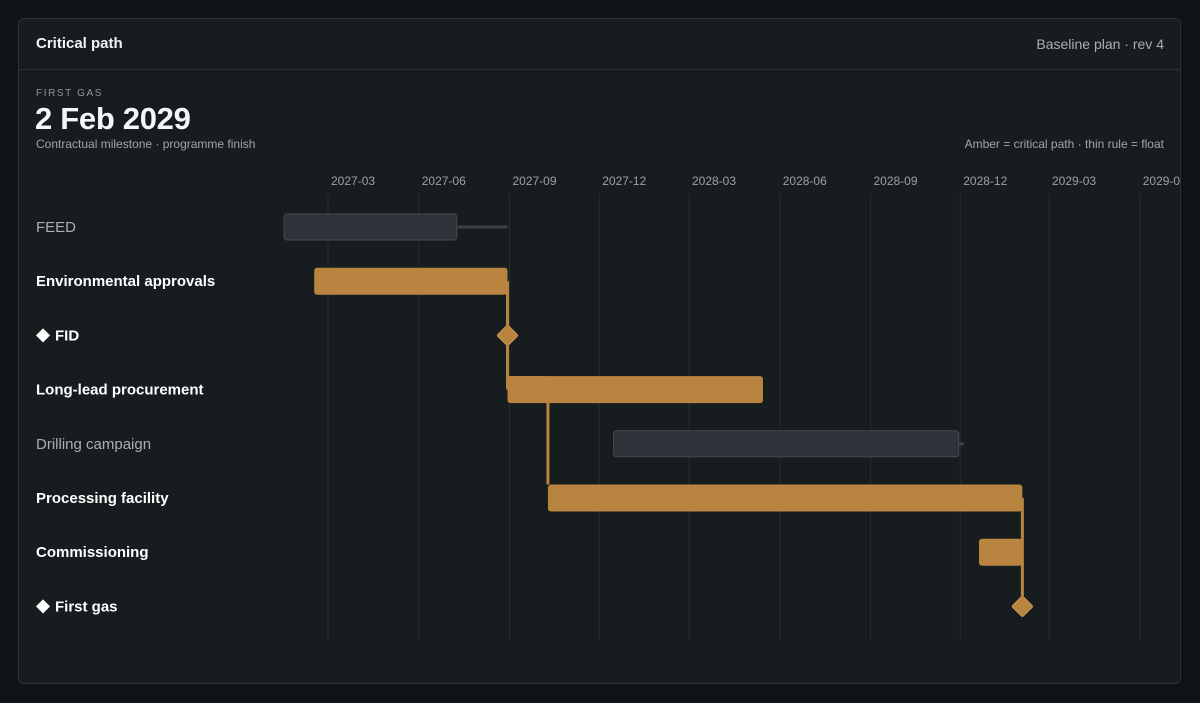  I want to click on task-label: Processing facility, so click(102, 498).